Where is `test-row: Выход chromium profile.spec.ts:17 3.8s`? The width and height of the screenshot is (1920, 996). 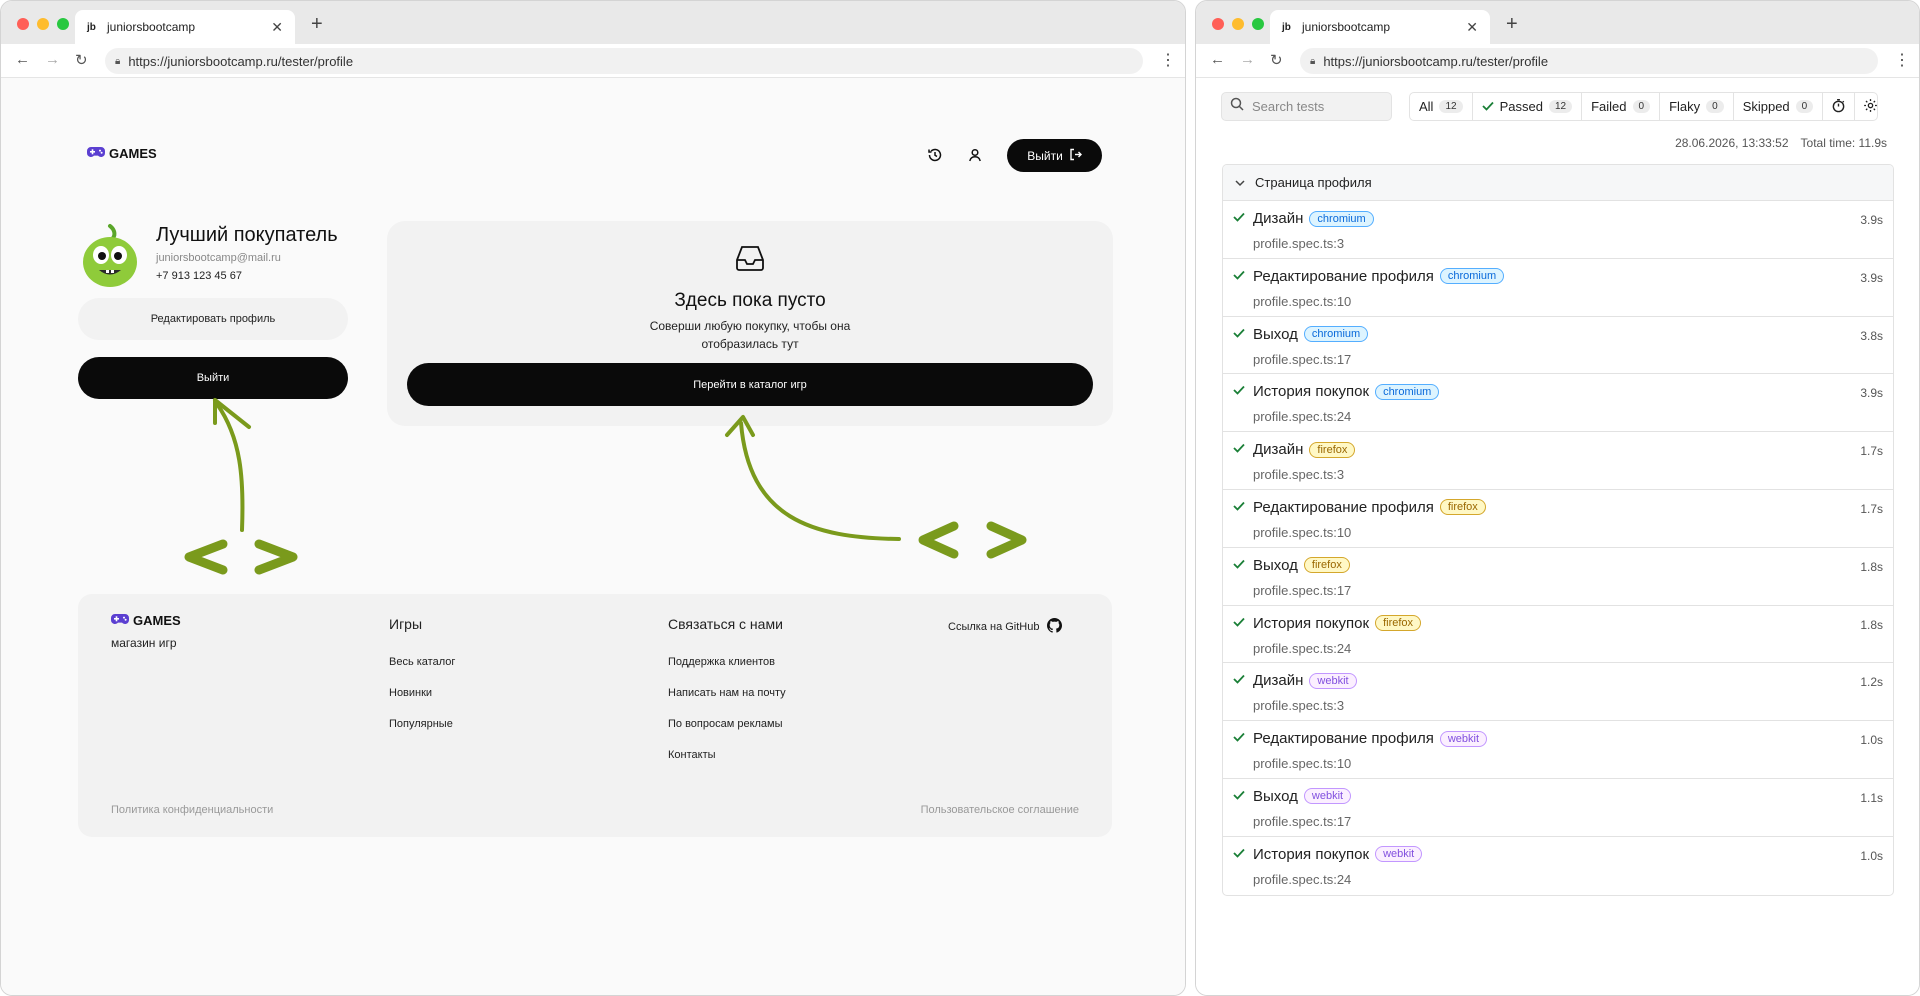 test-row: Выход chromium profile.spec.ts:17 3.8s is located at coordinates (1558, 346).